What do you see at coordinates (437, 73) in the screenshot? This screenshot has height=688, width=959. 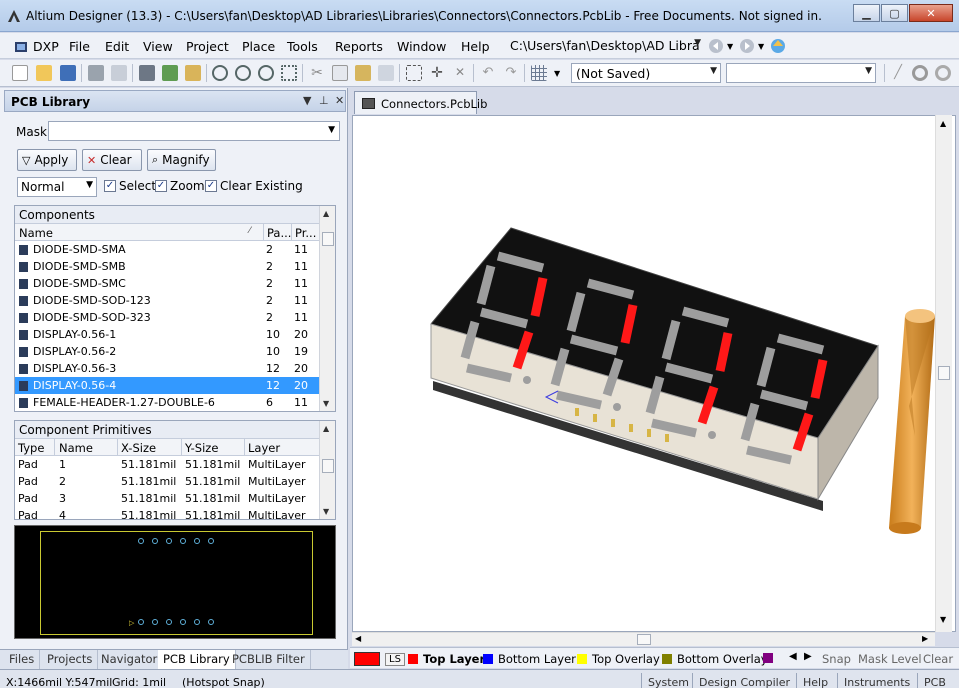 I see `move-icon: ✛` at bounding box center [437, 73].